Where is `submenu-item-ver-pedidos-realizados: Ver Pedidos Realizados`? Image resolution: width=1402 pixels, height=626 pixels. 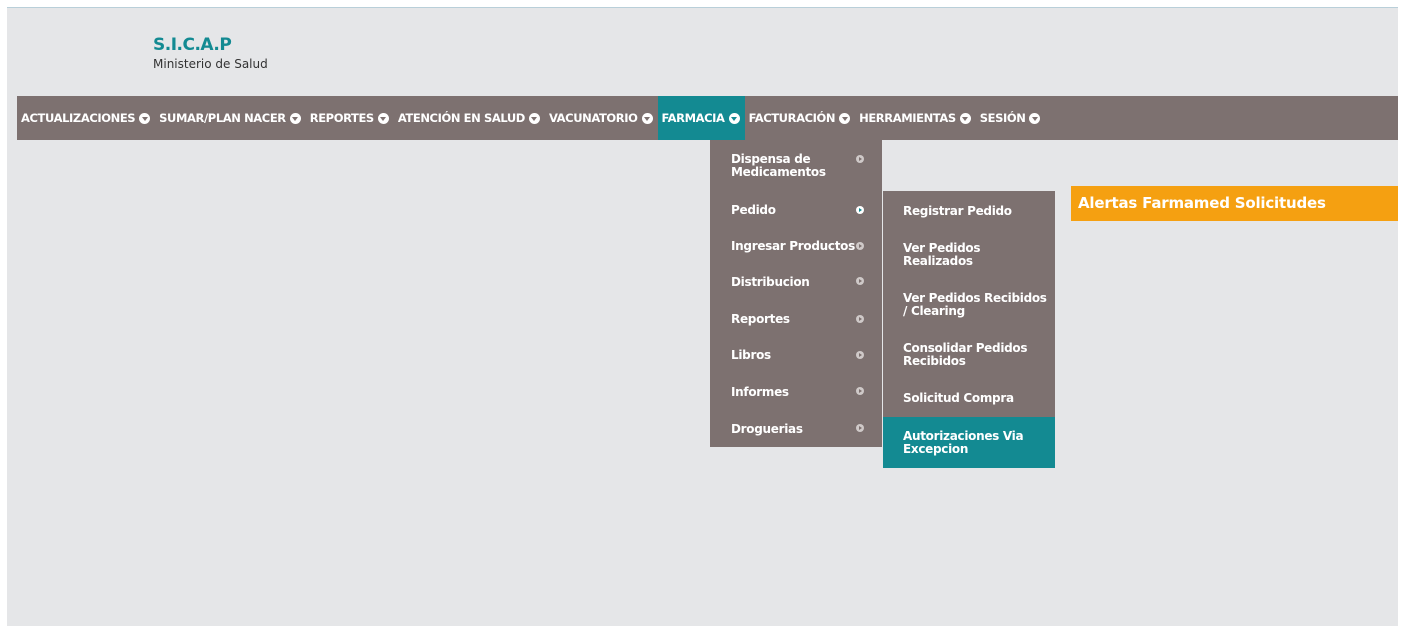 submenu-item-ver-pedidos-realizados: Ver Pedidos Realizados is located at coordinates (969, 257).